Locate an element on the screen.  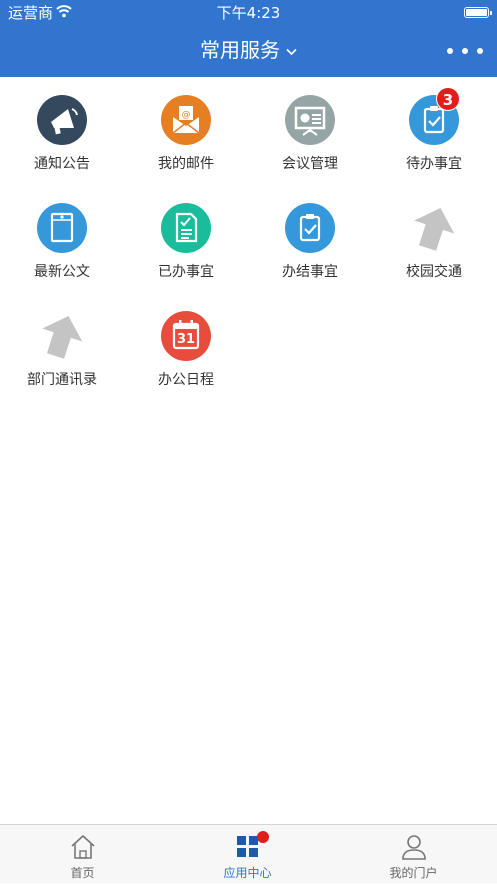
service-label: 校园交通 is located at coordinates (434, 272).